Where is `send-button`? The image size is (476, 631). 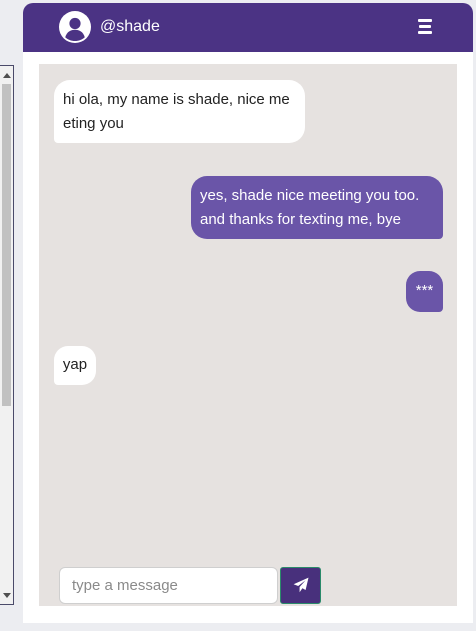
send-button is located at coordinates (300, 585).